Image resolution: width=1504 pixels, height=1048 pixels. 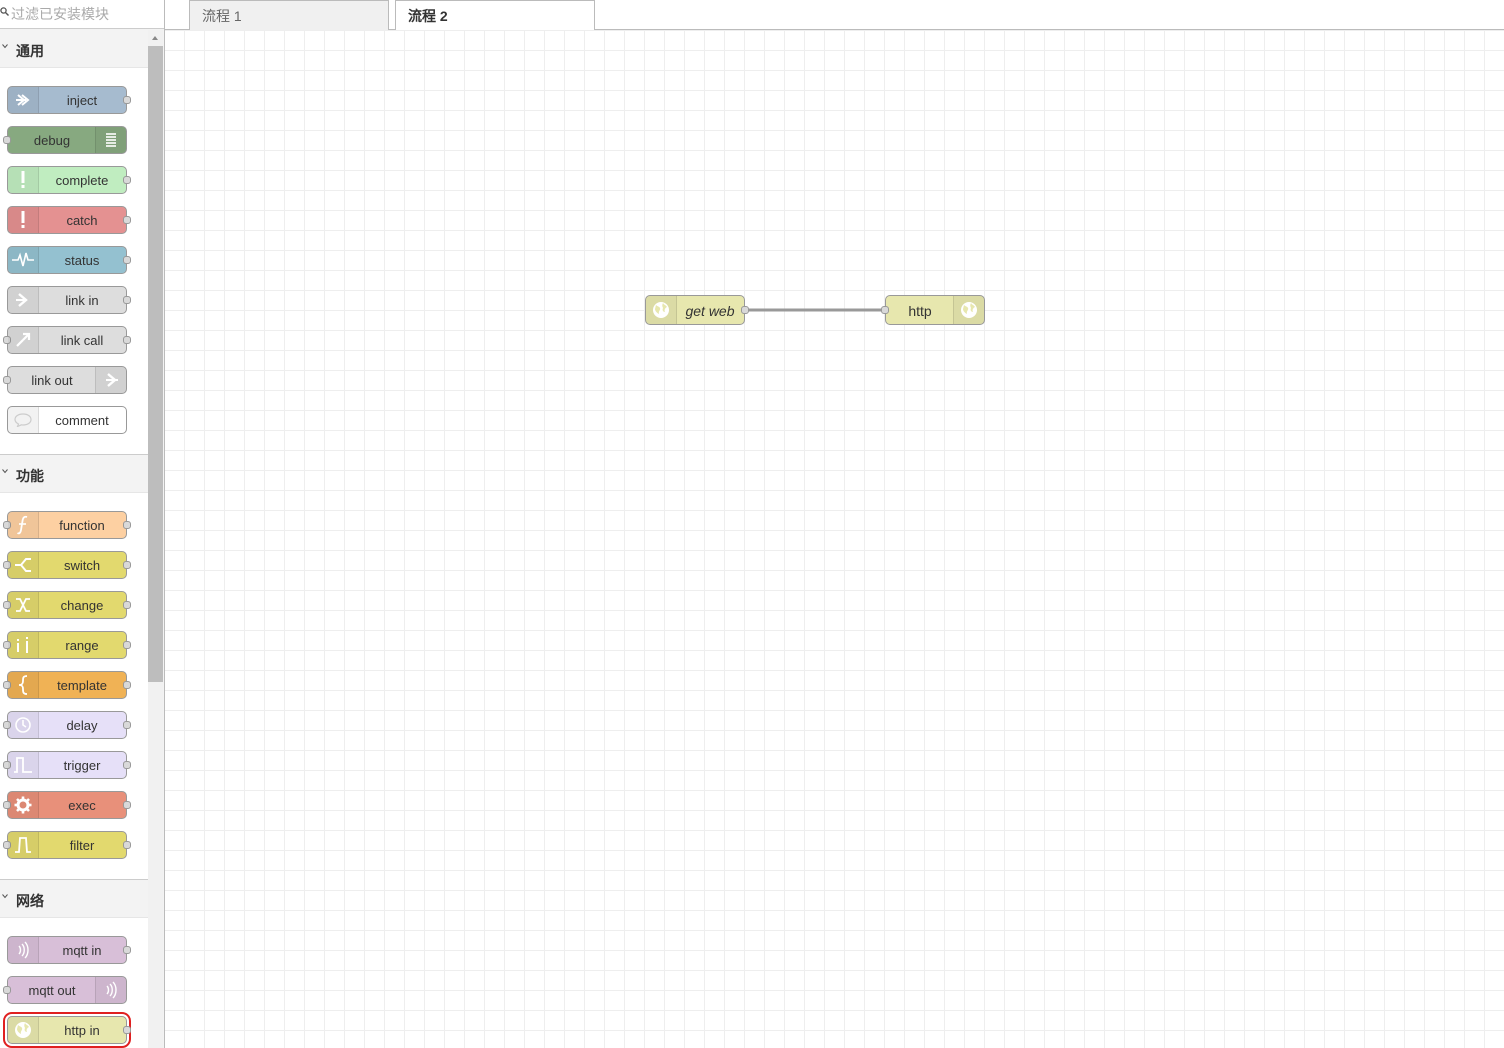 I want to click on palette-node-link-call: link call, so click(x=67, y=340).